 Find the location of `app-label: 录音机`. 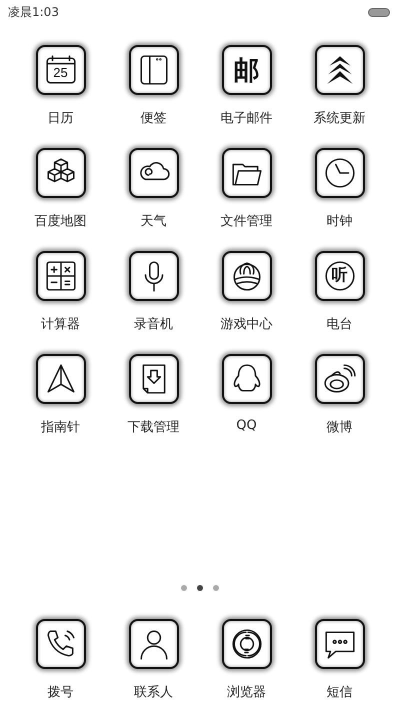

app-label: 录音机 is located at coordinates (153, 324).